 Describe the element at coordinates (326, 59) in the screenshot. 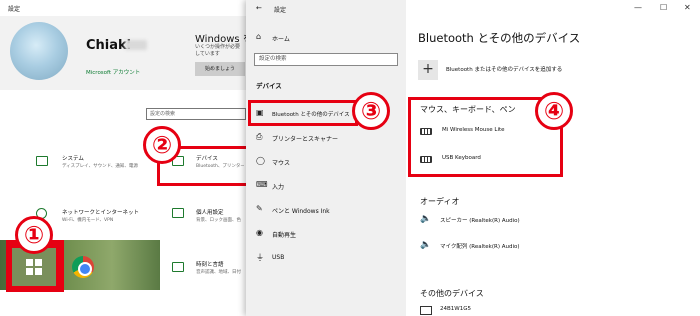

I see `nav-search-input: 設定の検索` at that location.